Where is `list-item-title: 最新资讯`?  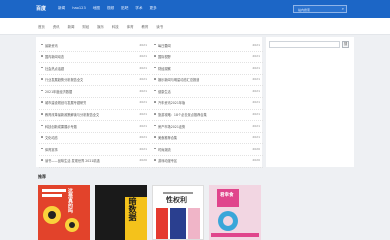
list-item-title: 最新资讯 is located at coordinates (51, 45).